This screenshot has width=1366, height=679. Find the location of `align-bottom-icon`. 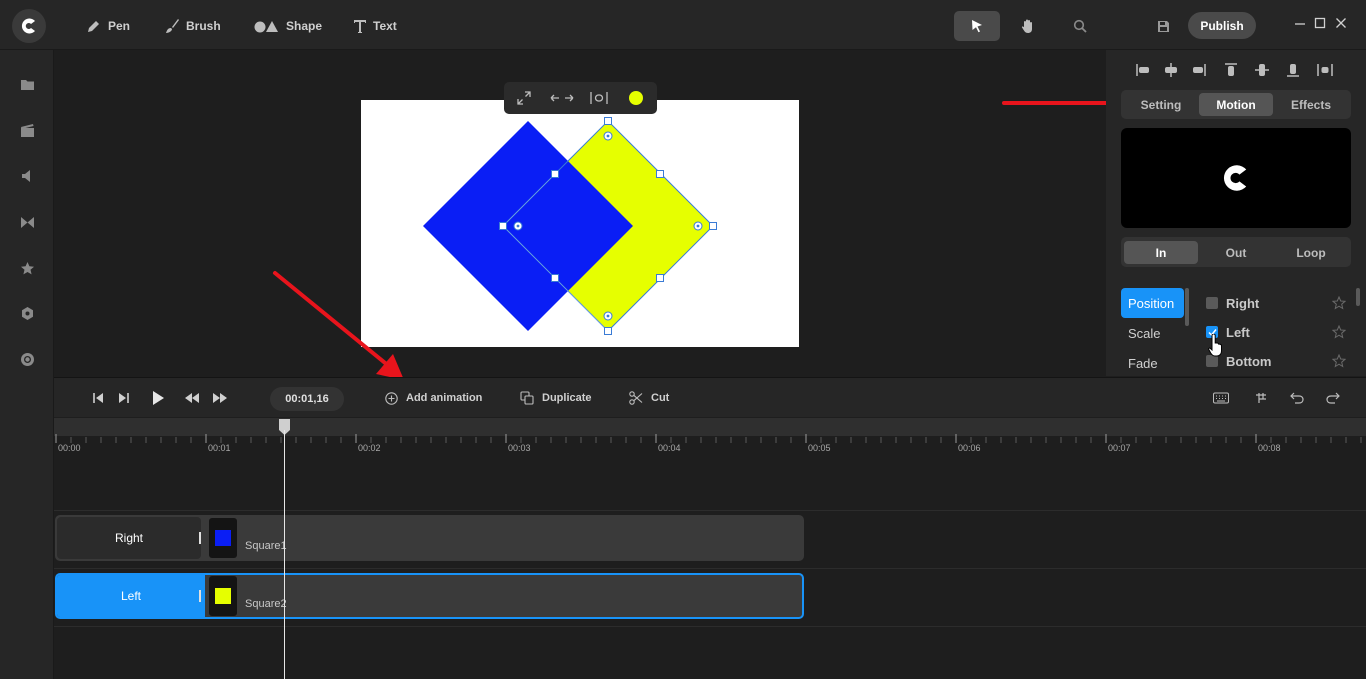

align-bottom-icon is located at coordinates (1293, 70).